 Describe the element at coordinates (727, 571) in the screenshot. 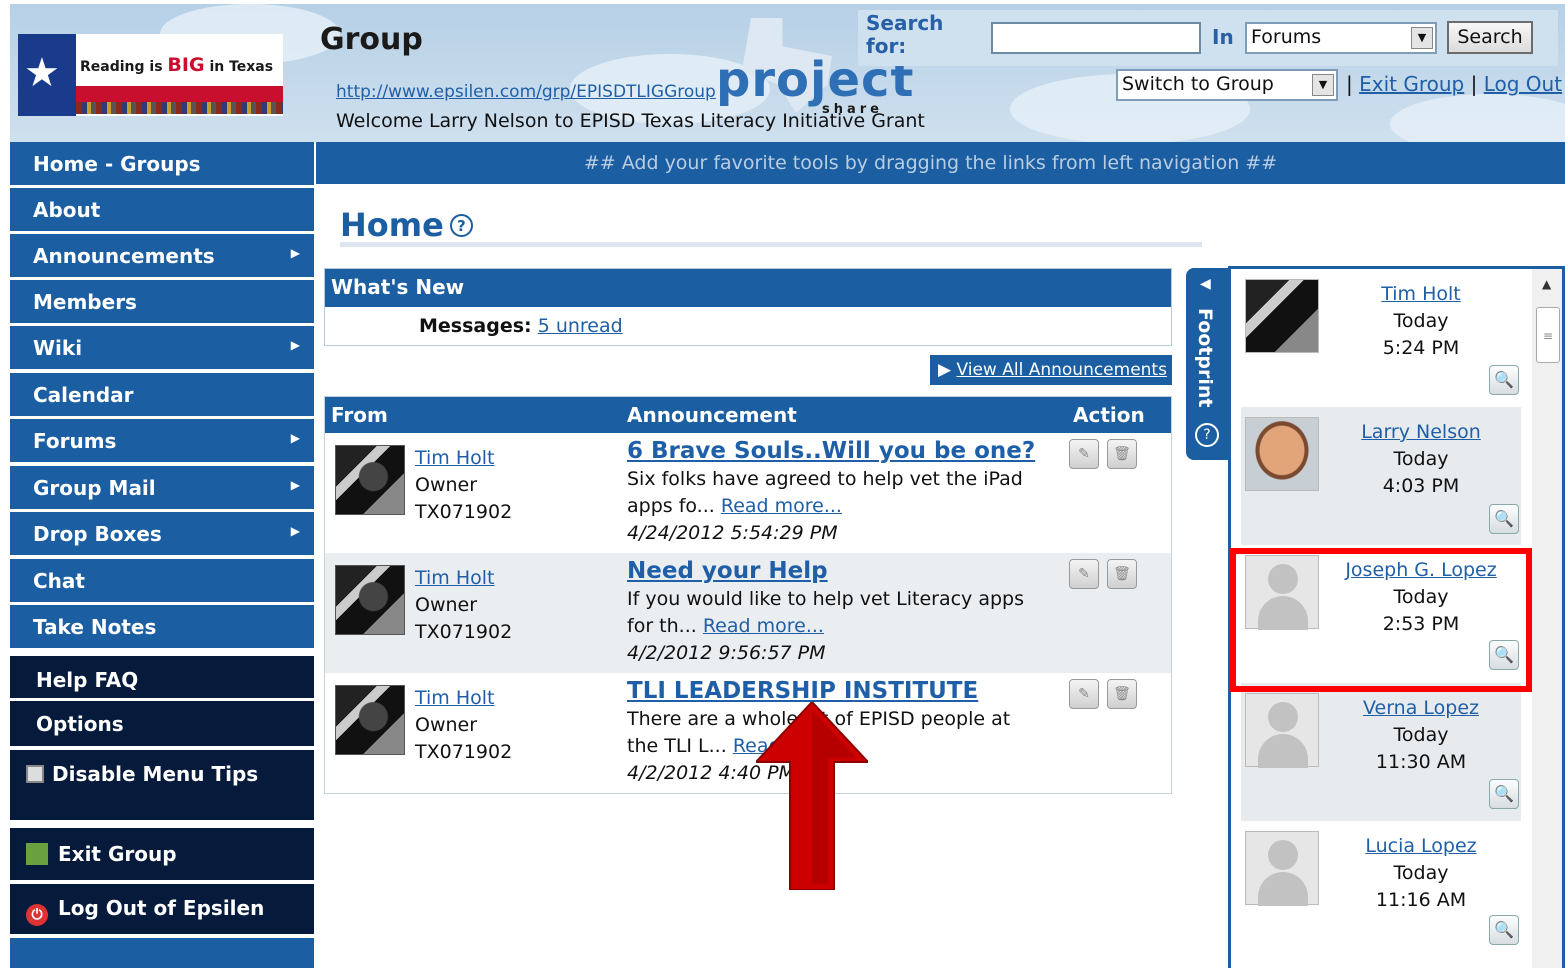

I see `announcement-title-link: Need your Help` at that location.